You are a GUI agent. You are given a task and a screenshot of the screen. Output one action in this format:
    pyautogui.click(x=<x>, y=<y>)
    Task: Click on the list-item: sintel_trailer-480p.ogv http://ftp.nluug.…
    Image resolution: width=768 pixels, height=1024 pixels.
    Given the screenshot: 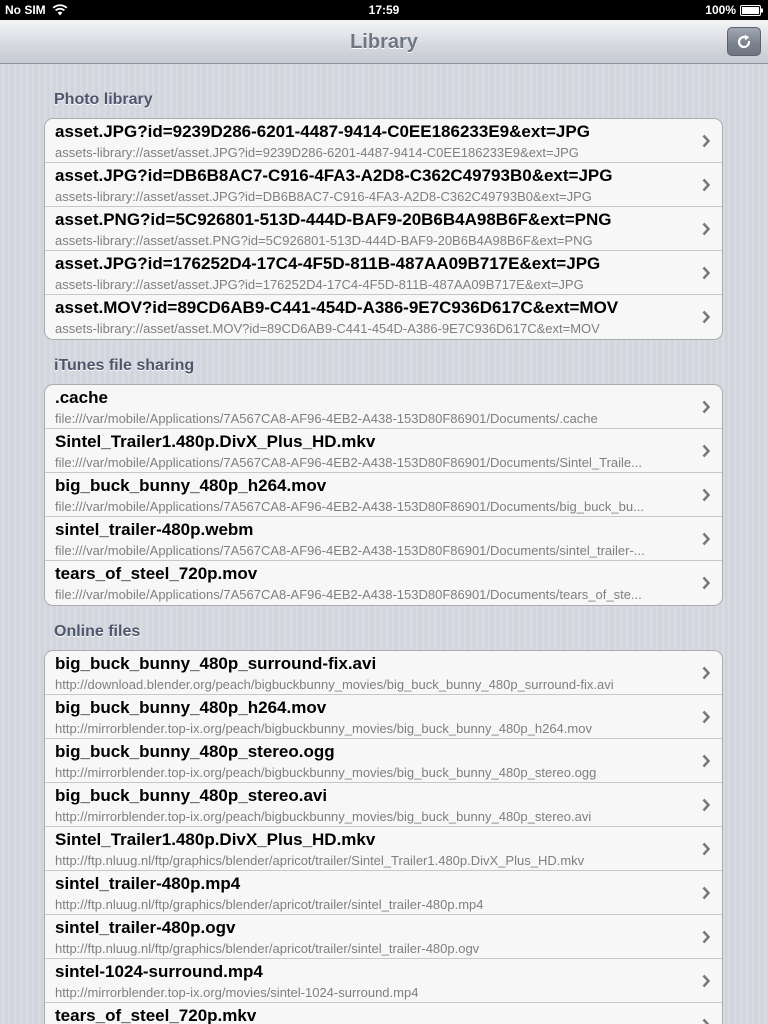 What is the action you would take?
    pyautogui.click(x=383, y=937)
    